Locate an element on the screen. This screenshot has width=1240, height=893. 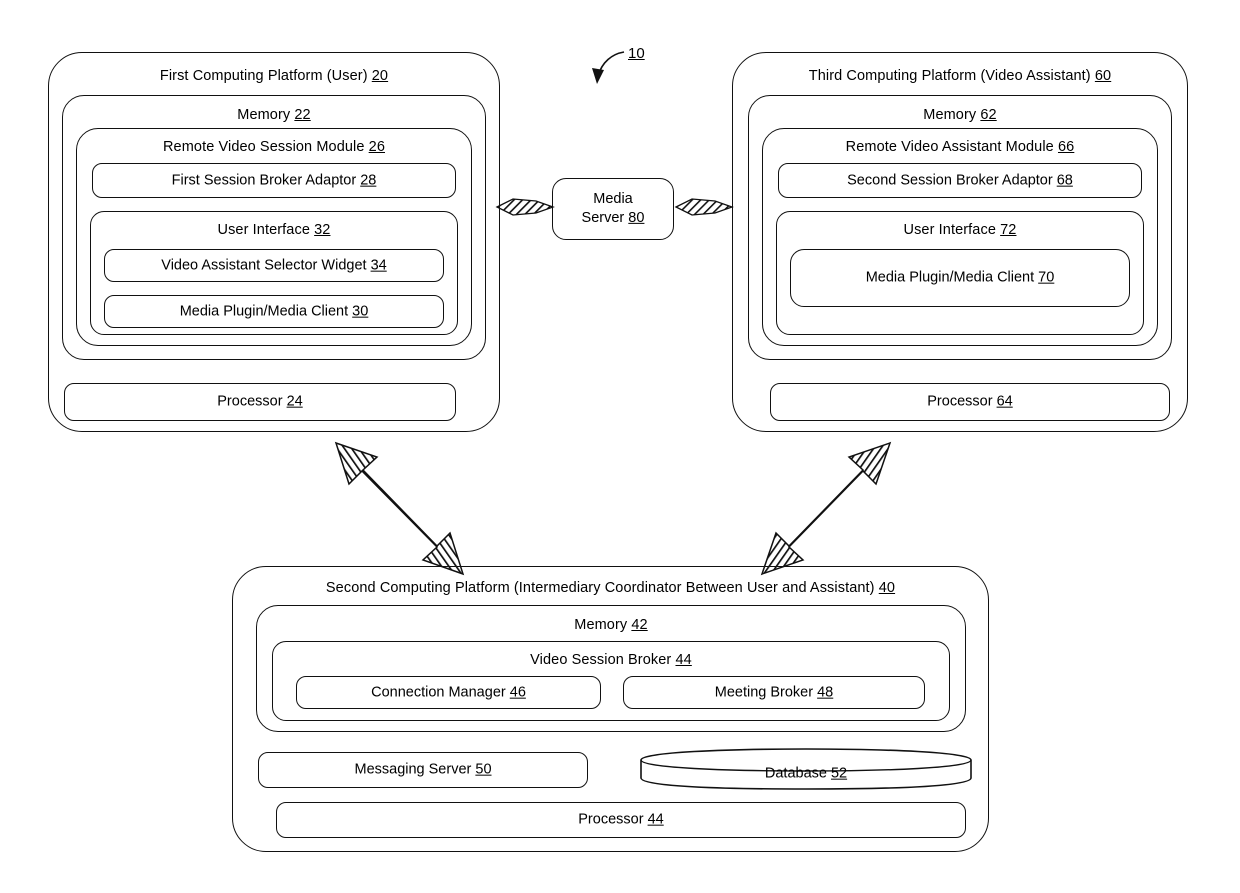
media-server-number: 80 is located at coordinates (636, 218).